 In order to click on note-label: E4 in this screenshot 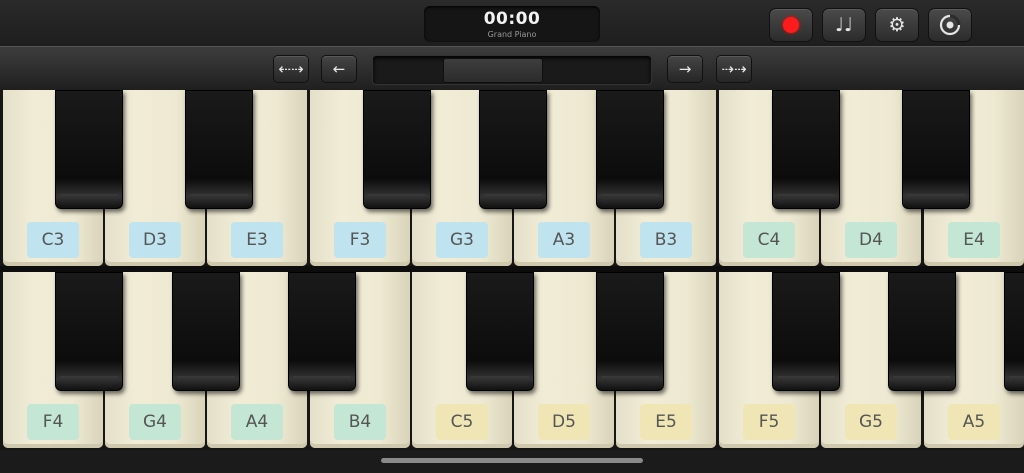, I will do `click(974, 240)`.